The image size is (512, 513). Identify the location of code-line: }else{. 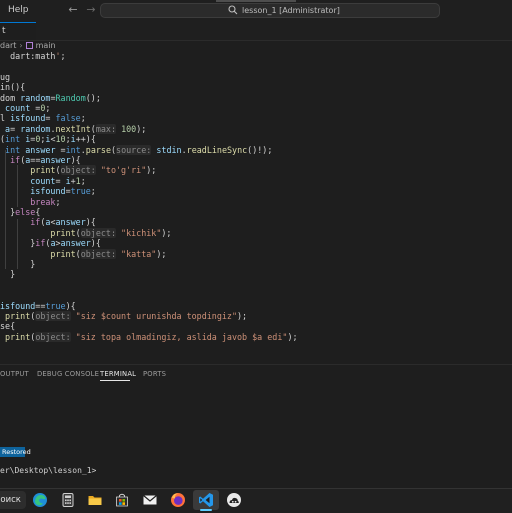
(20, 212).